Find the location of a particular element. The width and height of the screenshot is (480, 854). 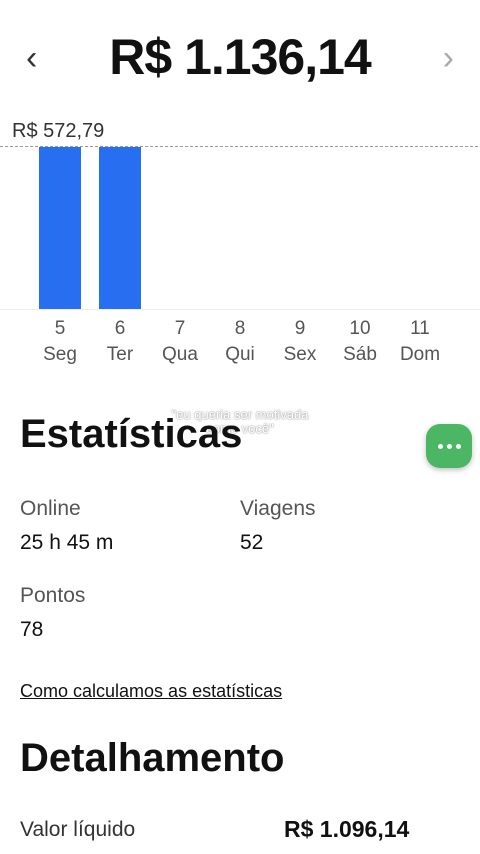

trips-value: 52 is located at coordinates (252, 542).